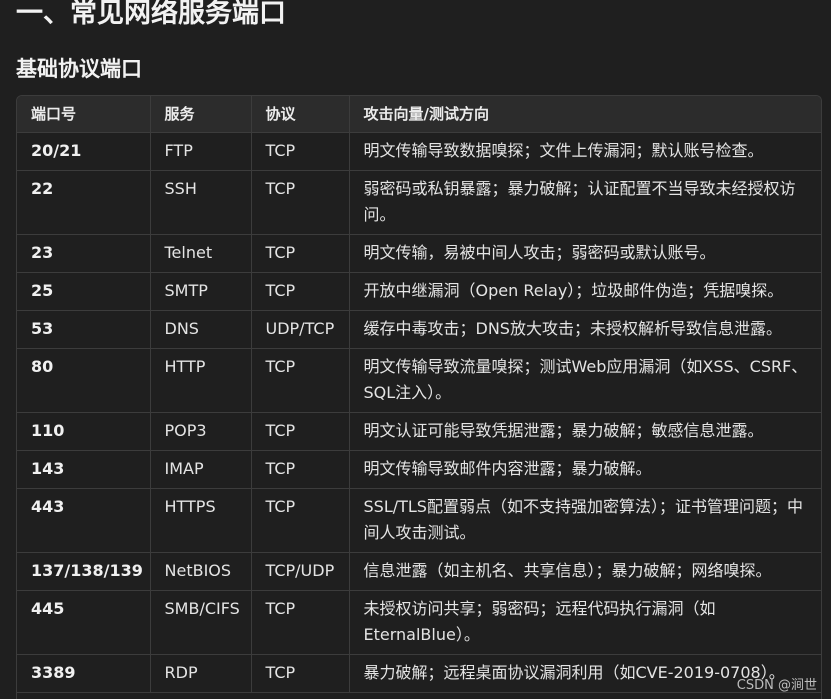 Image resolution: width=831 pixels, height=699 pixels. I want to click on attack-vector-cell: 开放中继漏洞（Open Relay）；垃圾邮件伪造；凭据嗅探。, so click(585, 291).